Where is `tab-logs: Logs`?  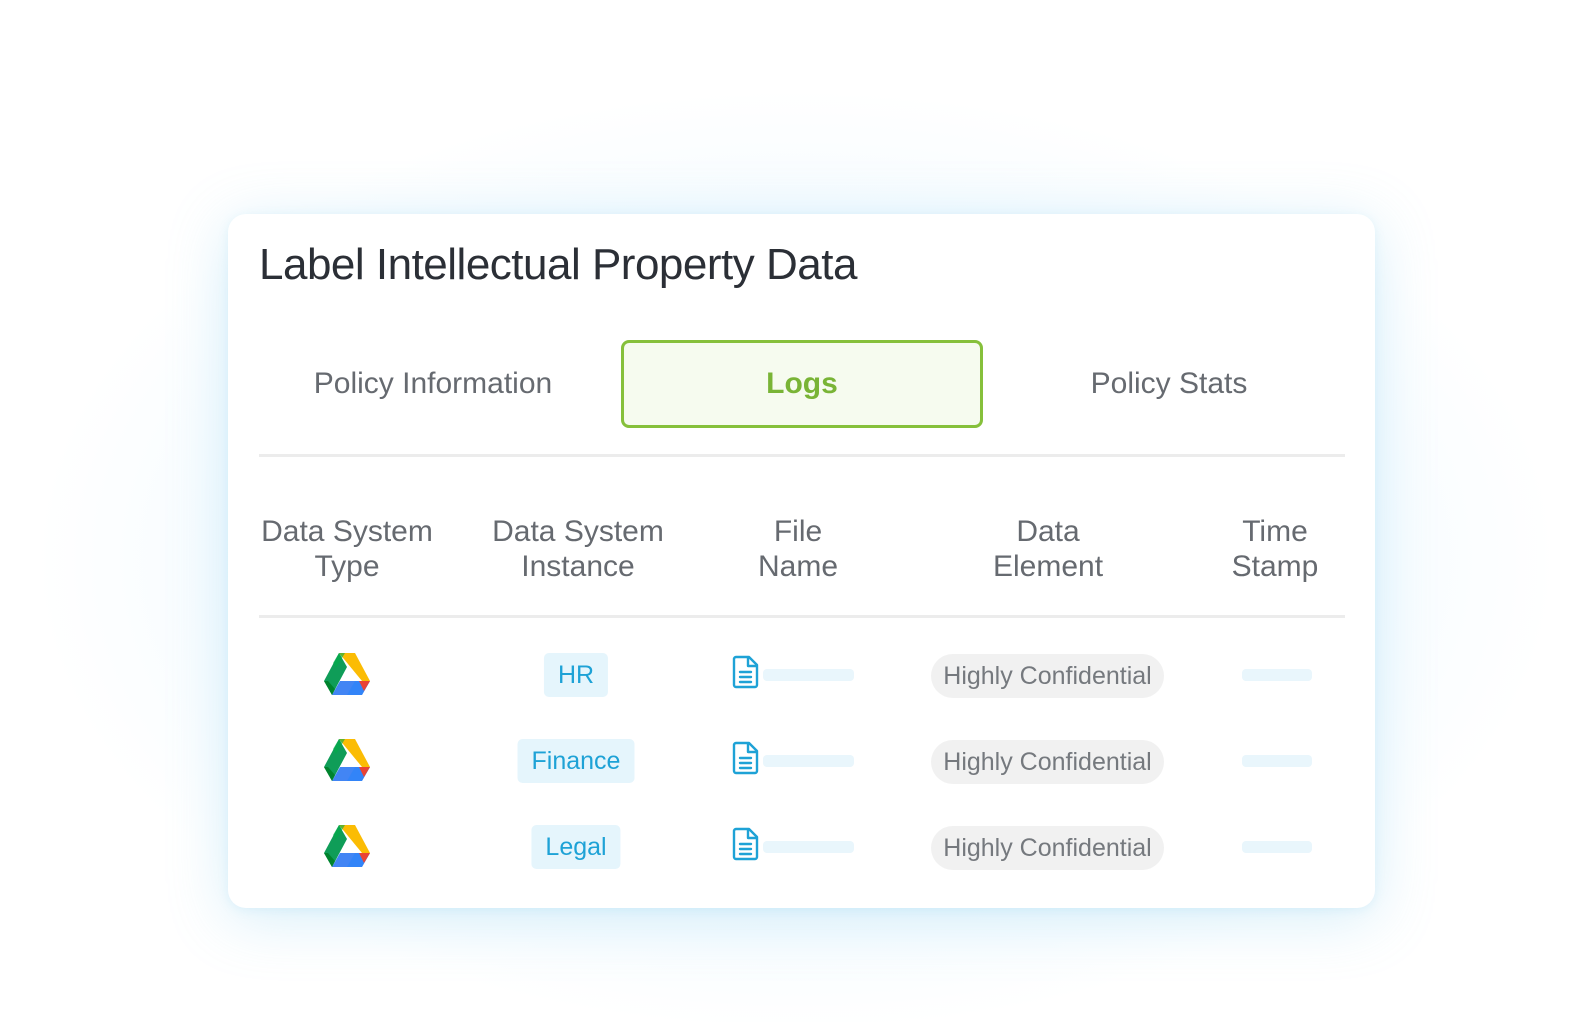
tab-logs: Logs is located at coordinates (802, 384).